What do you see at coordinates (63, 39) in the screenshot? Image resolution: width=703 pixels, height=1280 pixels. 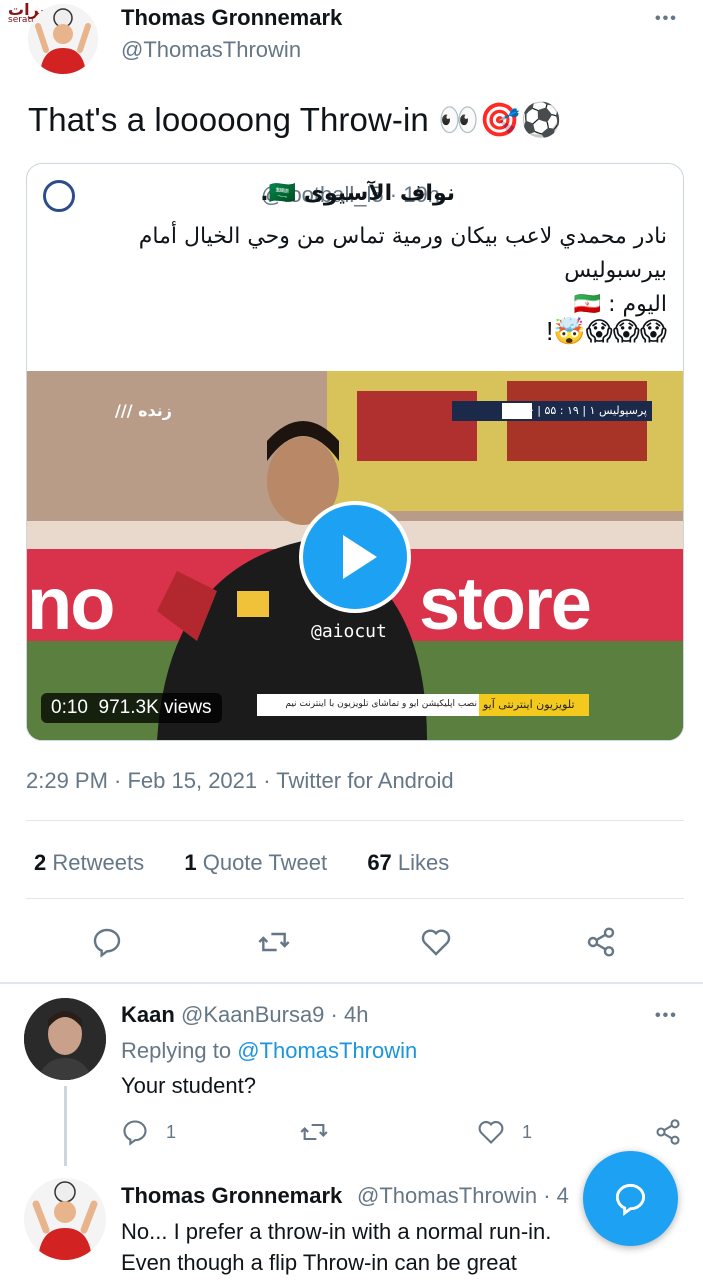 I see `author-avatar` at bounding box center [63, 39].